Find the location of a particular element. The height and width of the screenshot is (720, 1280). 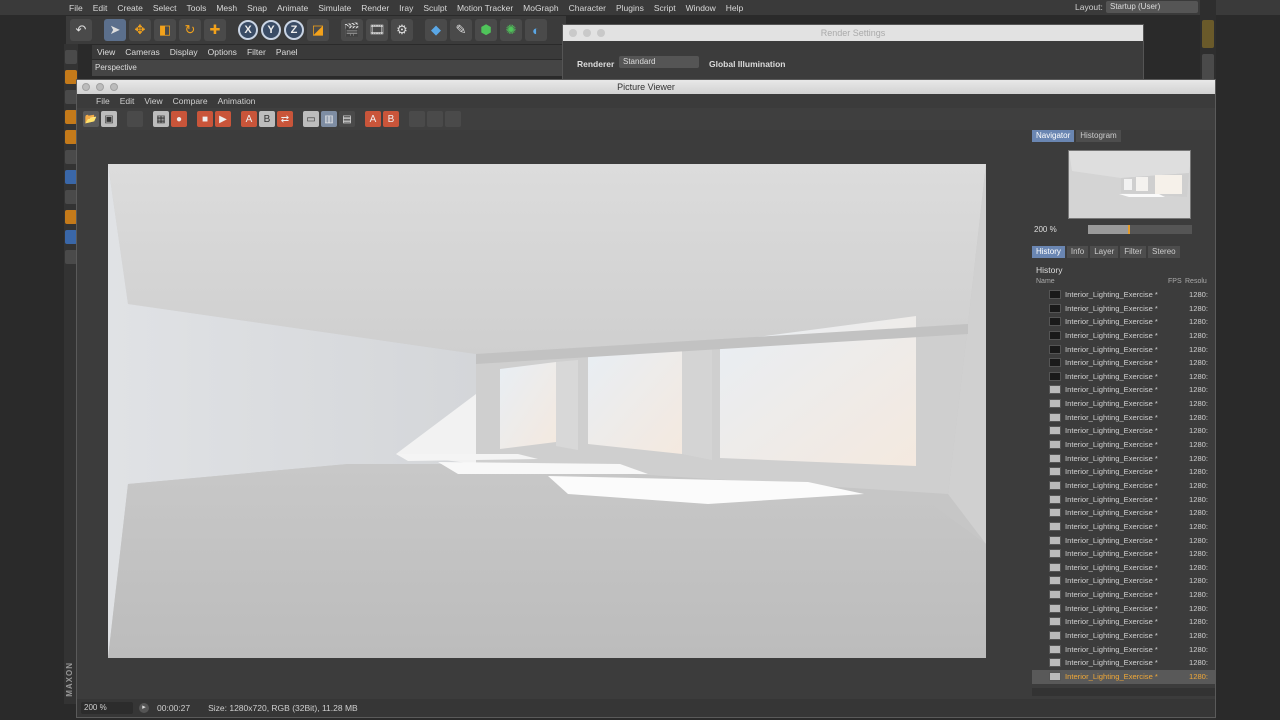

anim-back-icon is located at coordinates (417, 119).